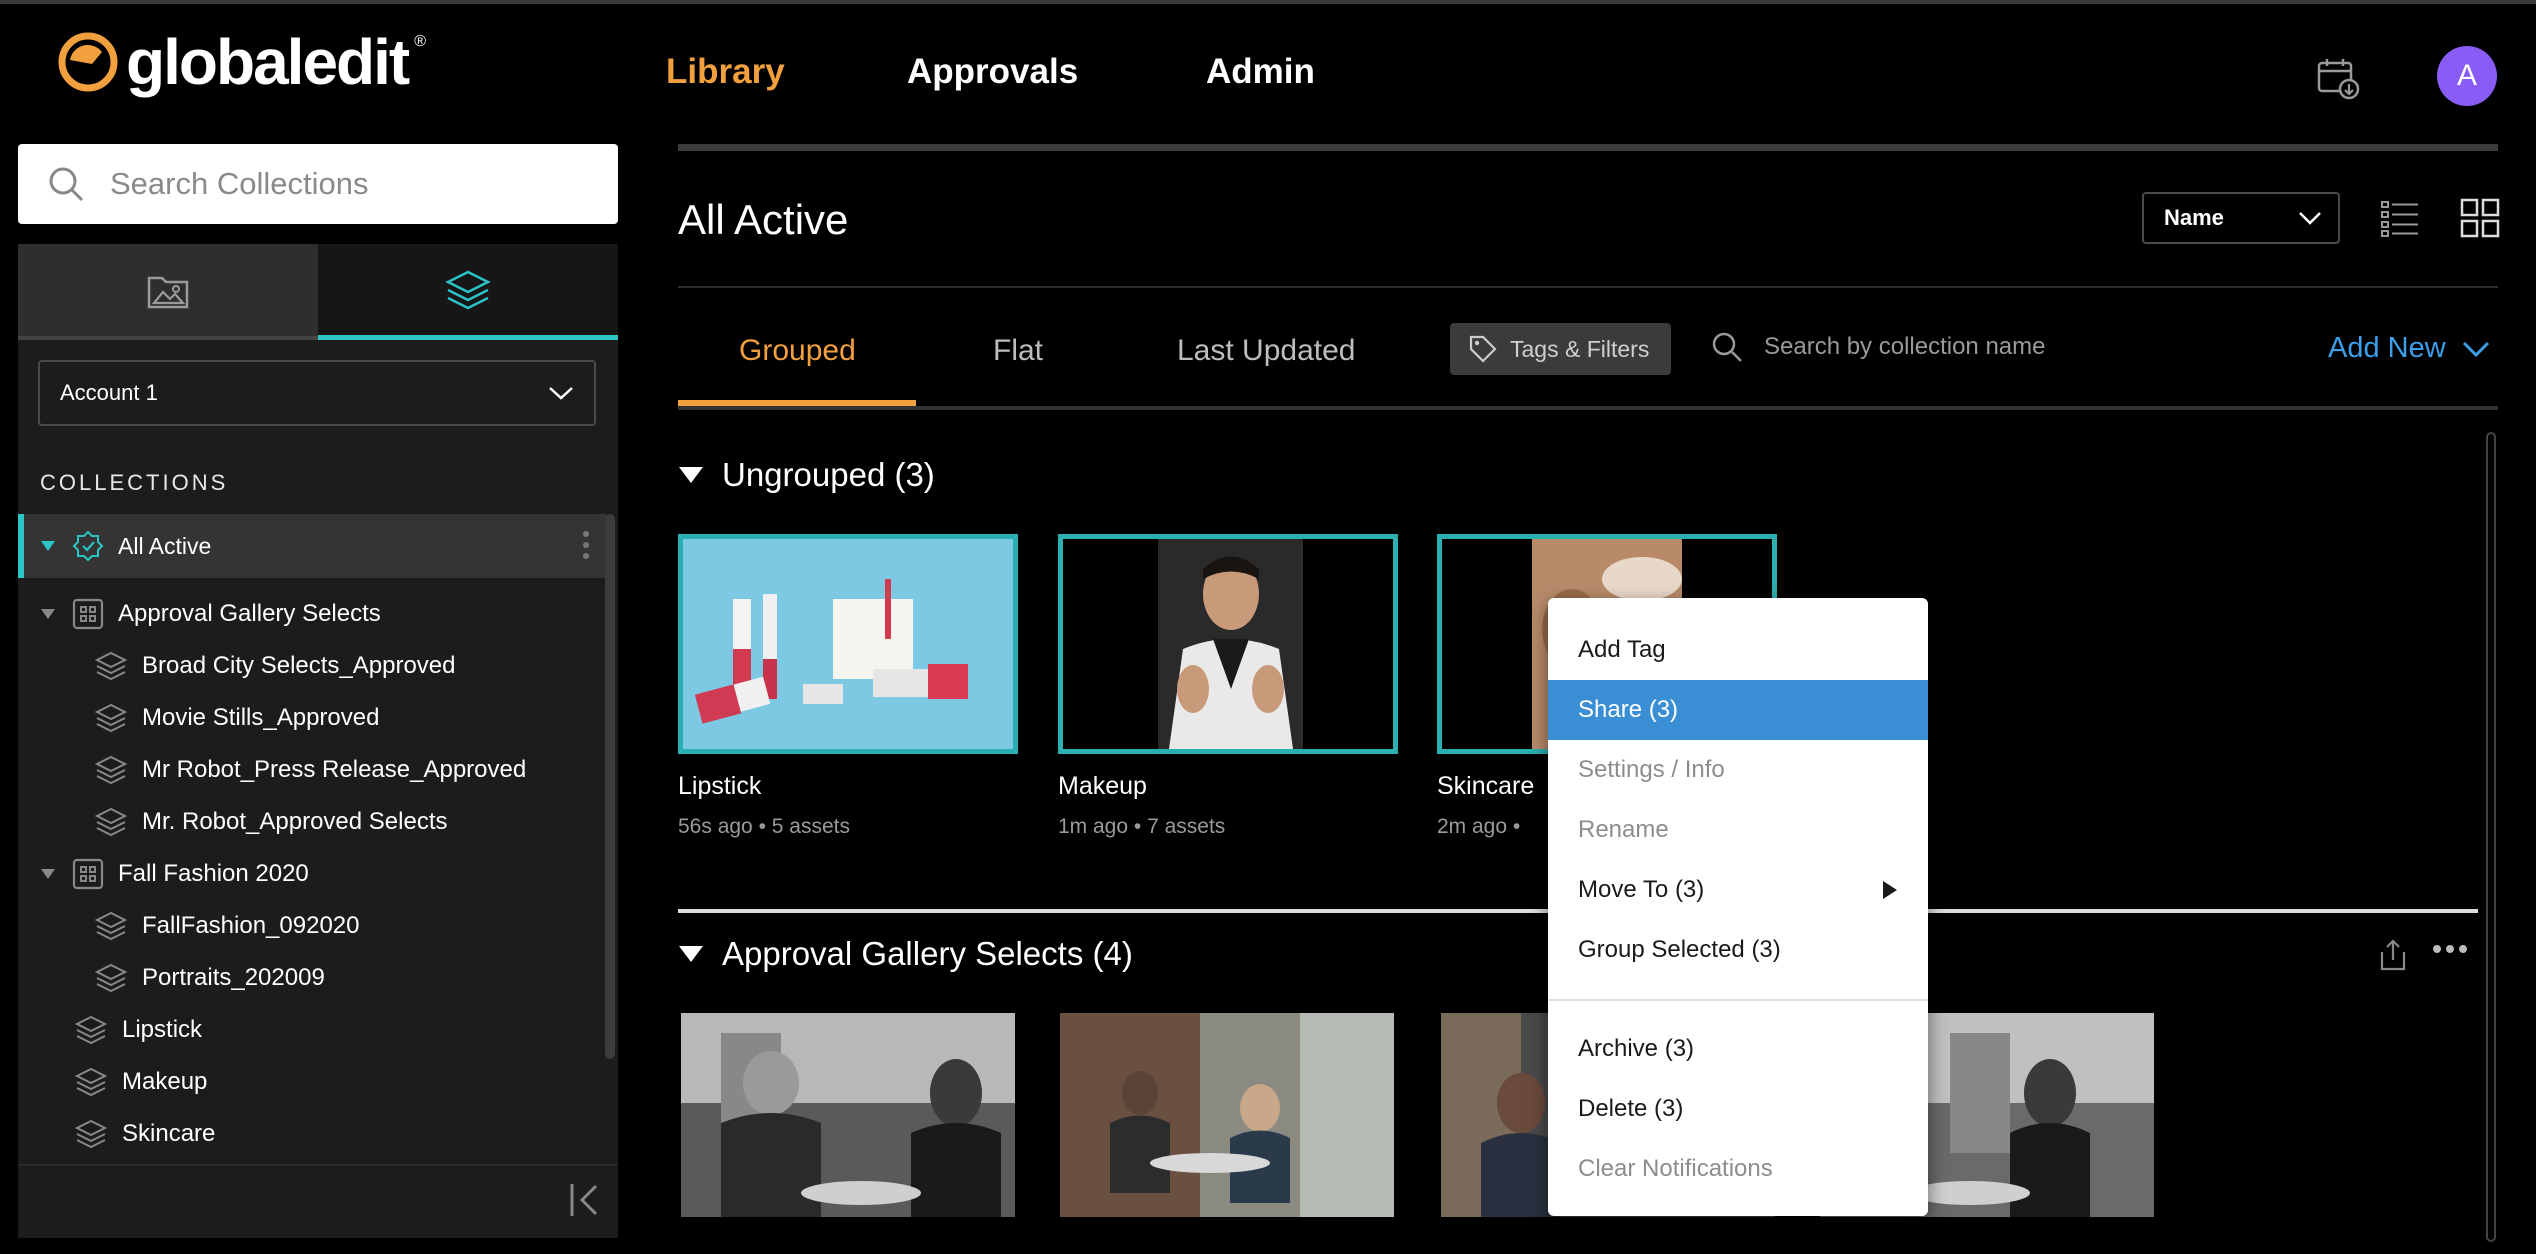  What do you see at coordinates (2467, 76) in the screenshot?
I see `user-avatar: A` at bounding box center [2467, 76].